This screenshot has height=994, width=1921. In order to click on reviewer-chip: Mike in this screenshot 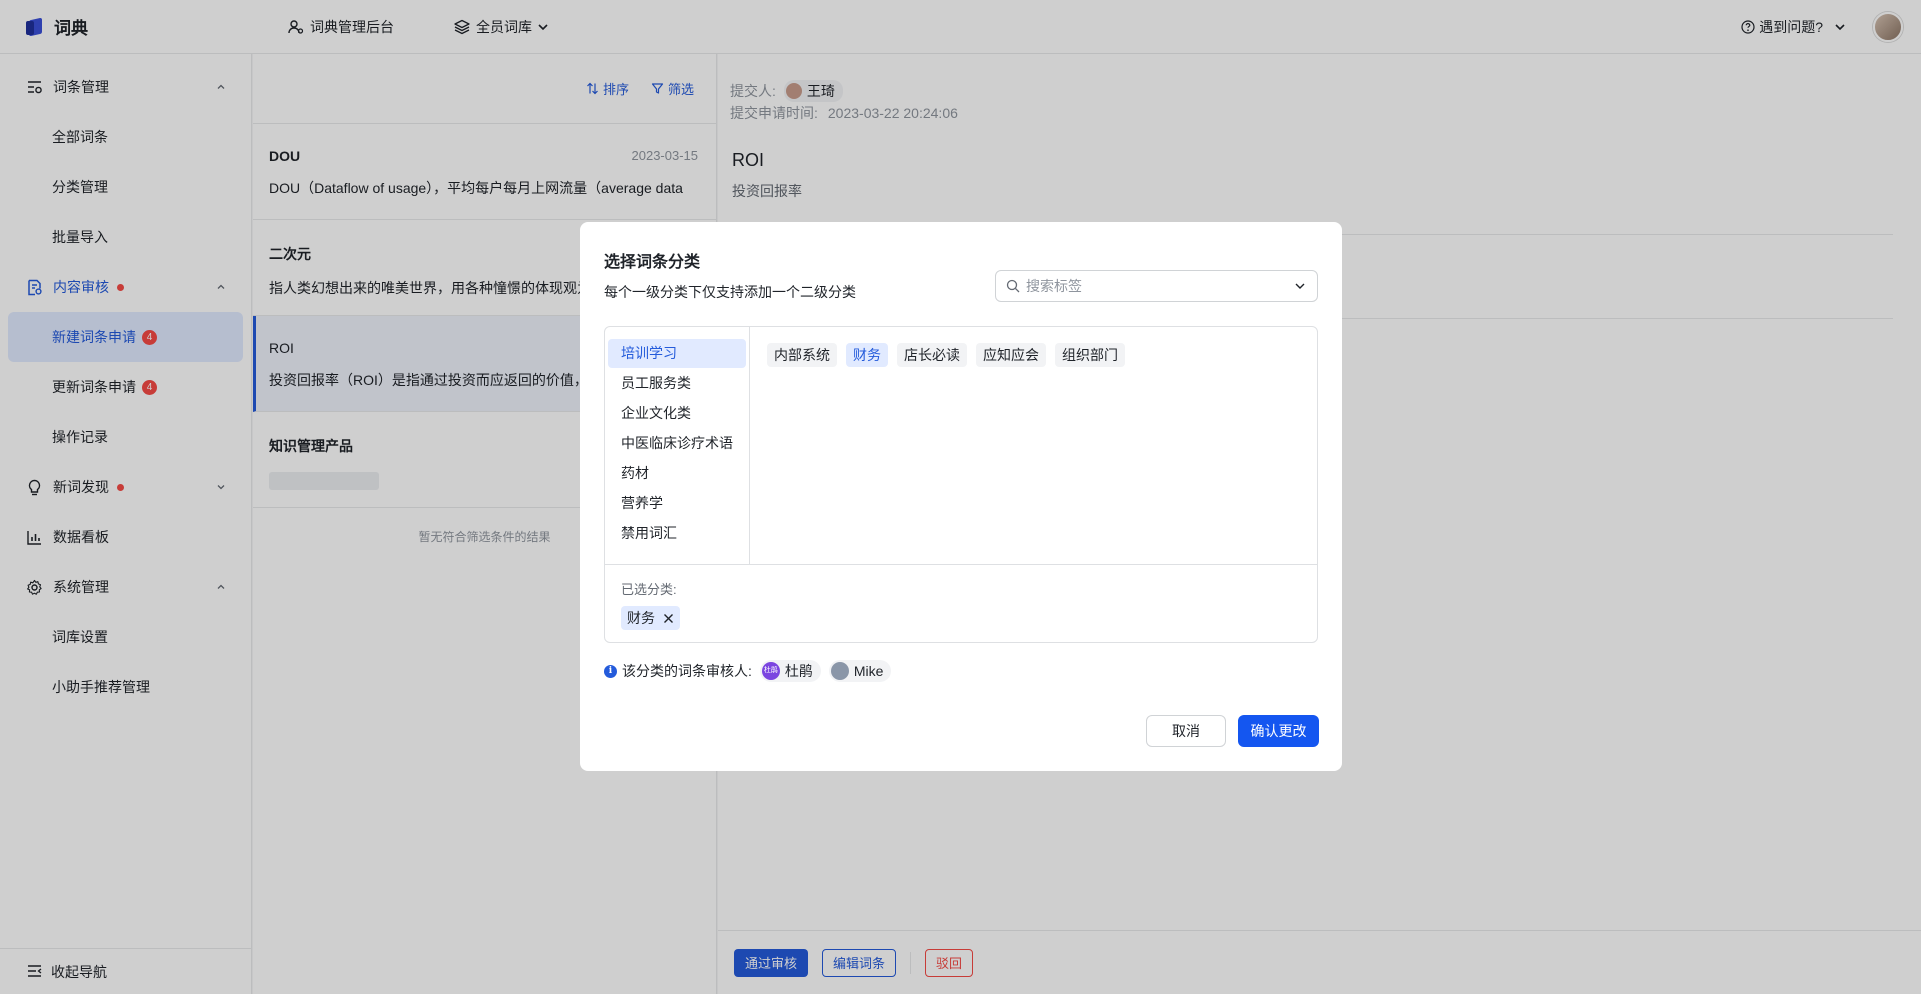, I will do `click(860, 671)`.